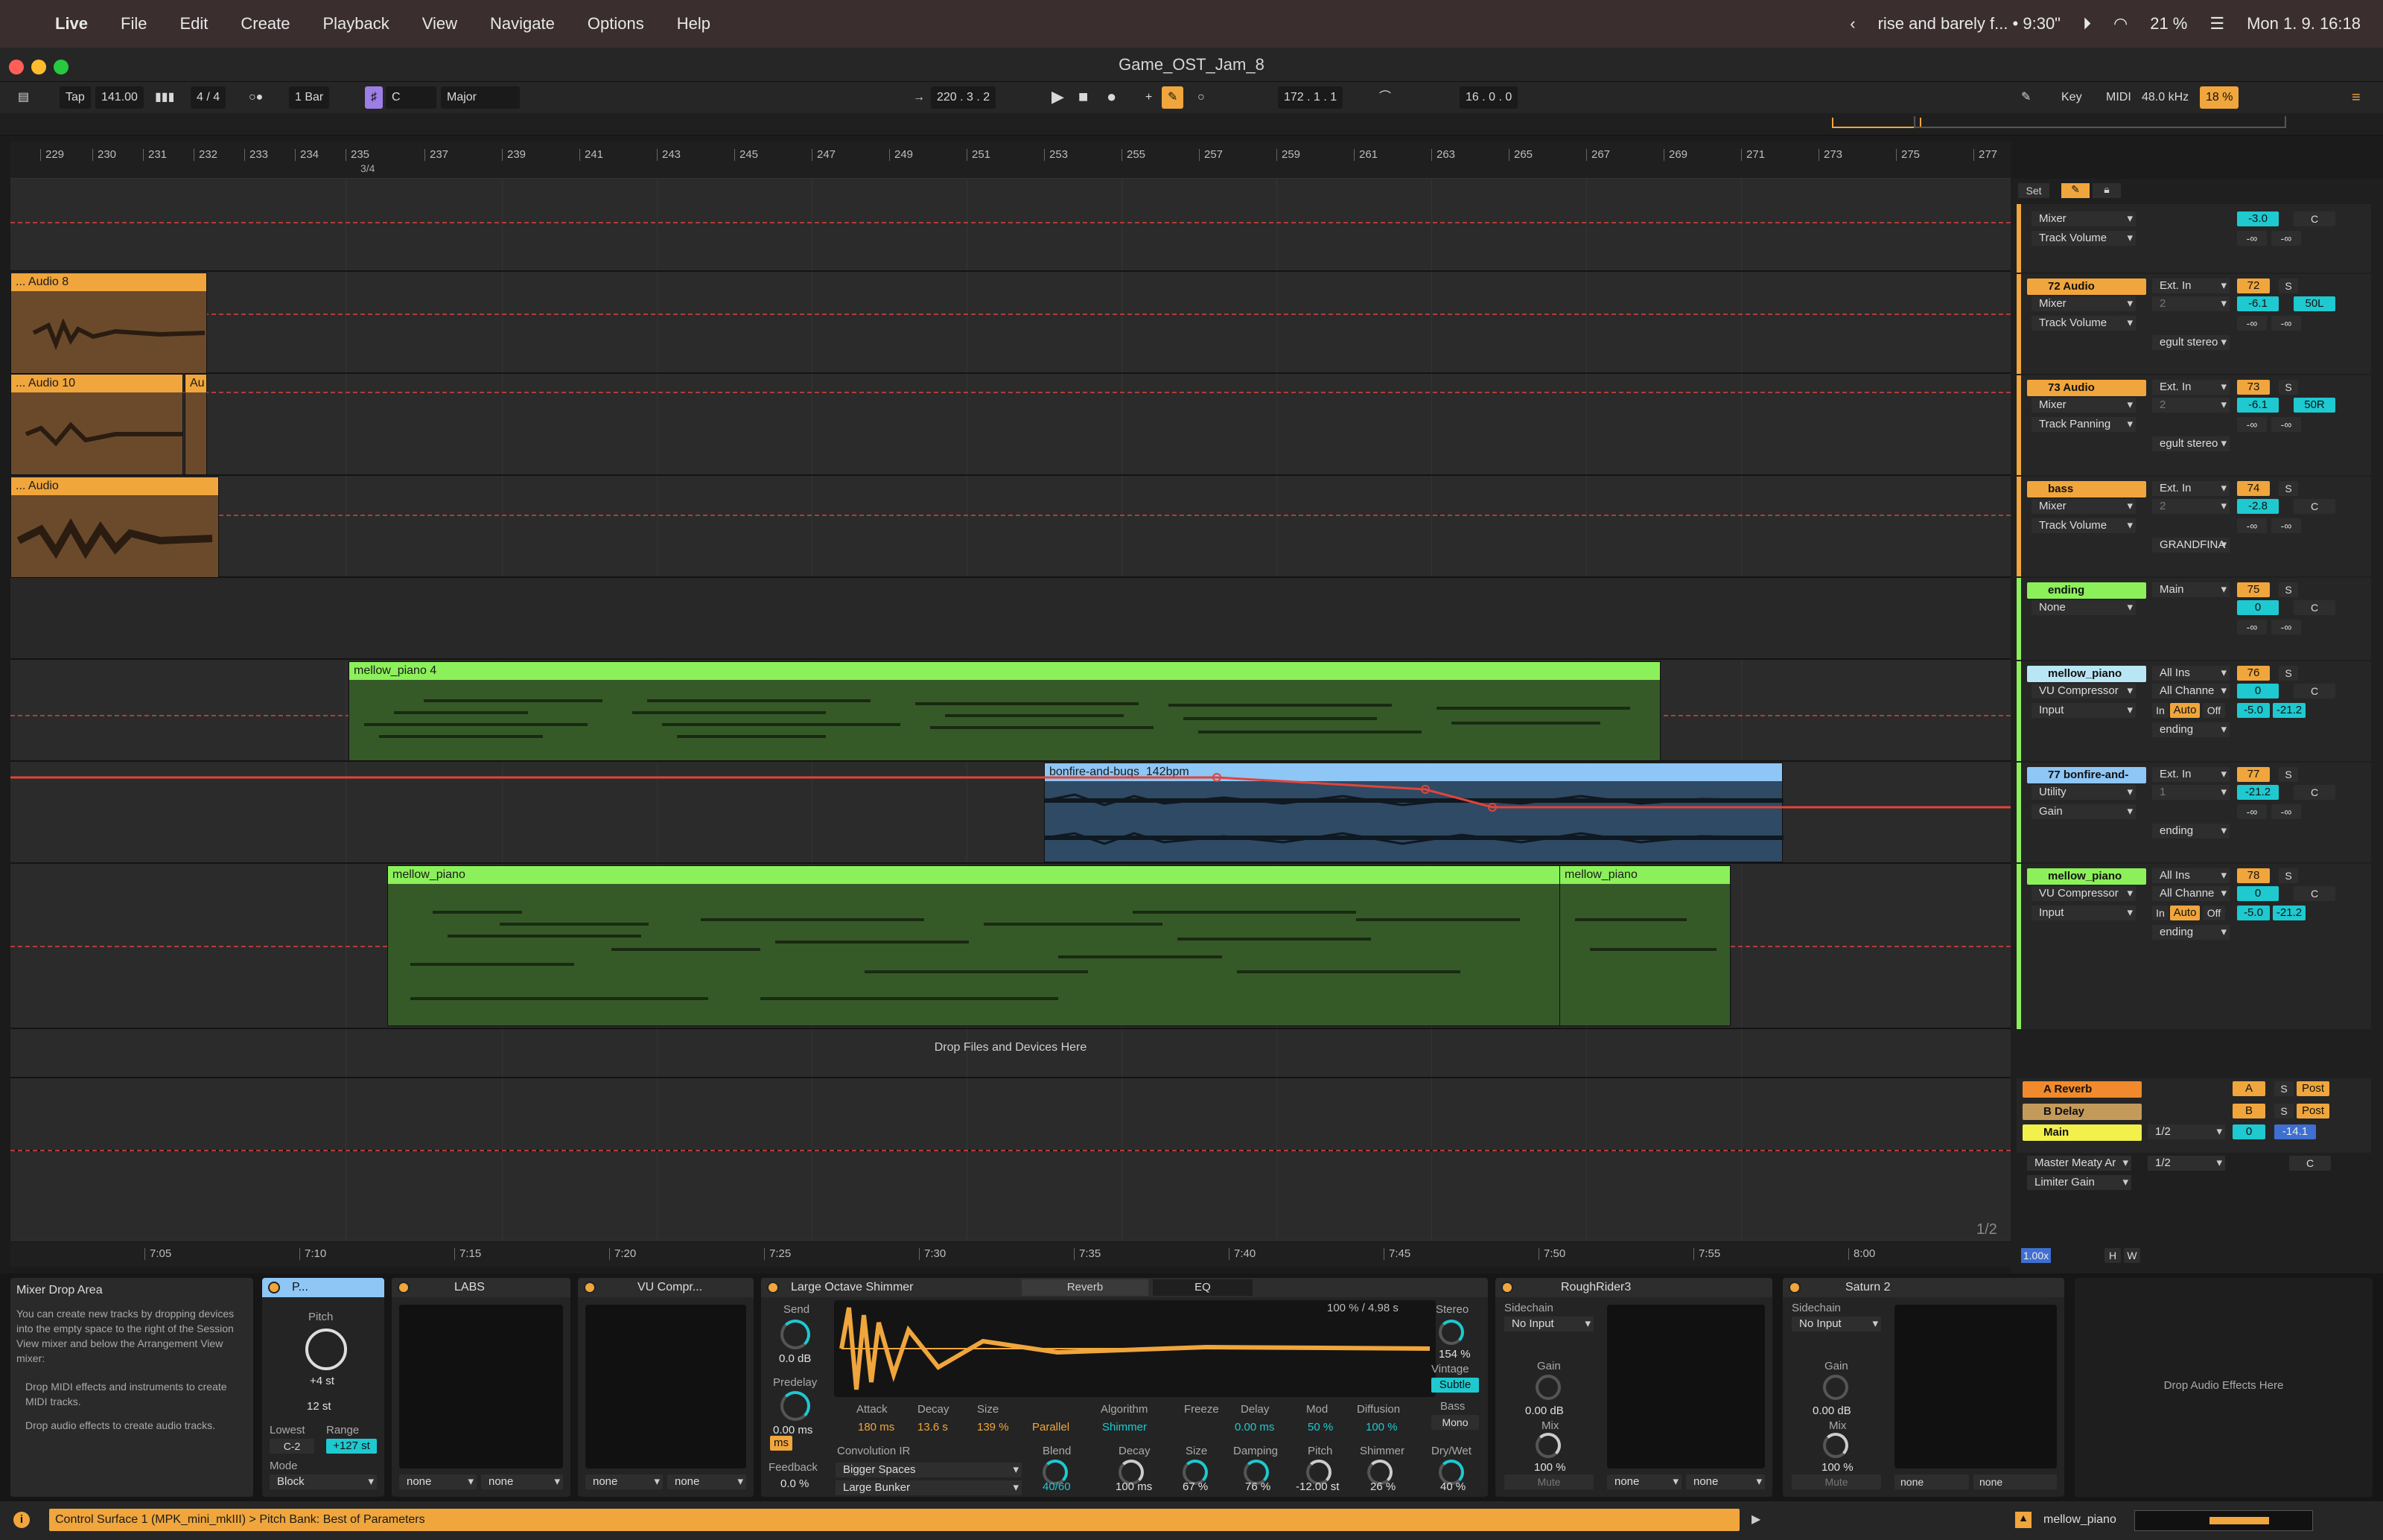 The width and height of the screenshot is (2383, 1540). I want to click on return-lanes, so click(1010, 1114).